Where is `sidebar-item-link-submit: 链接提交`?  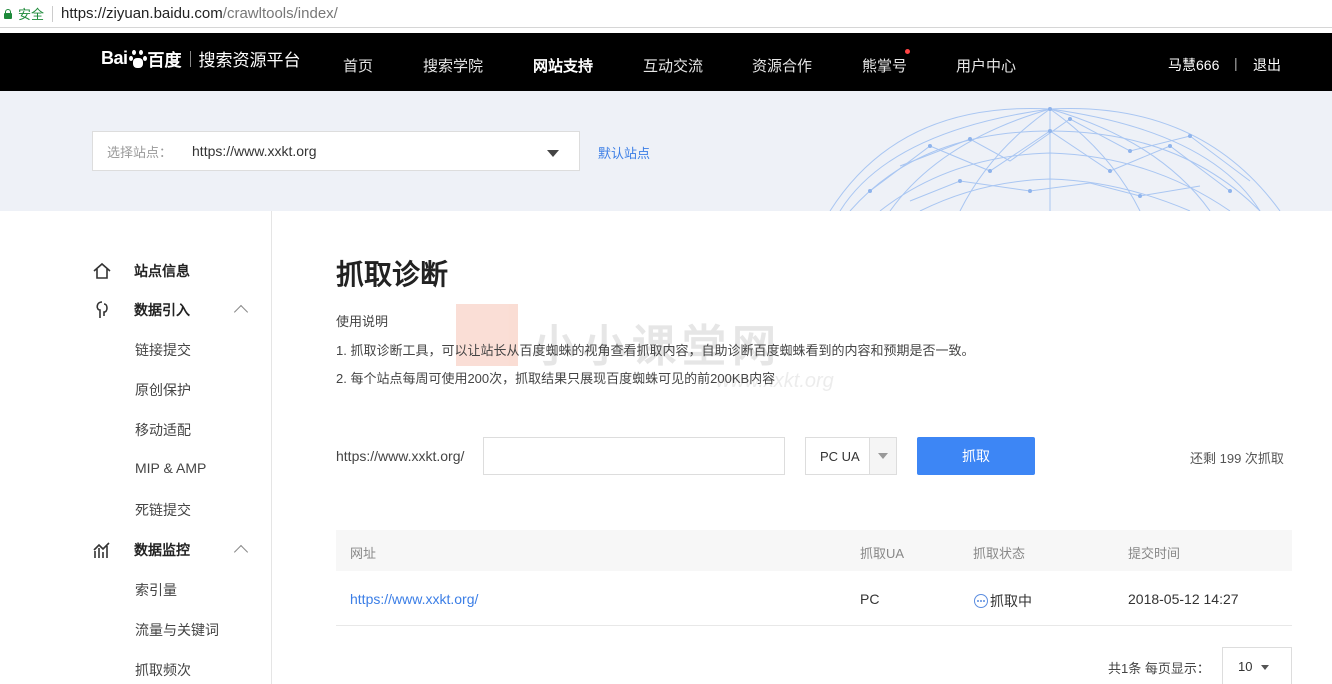
sidebar-item-link-submit: 链接提交 is located at coordinates (163, 350).